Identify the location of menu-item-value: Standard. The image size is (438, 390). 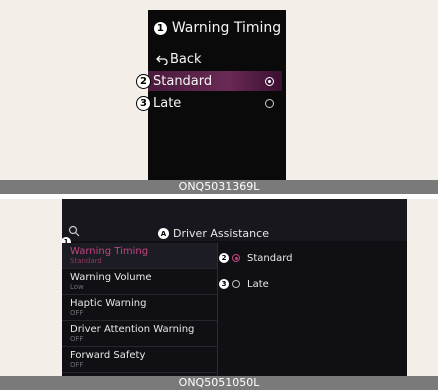
(86, 260).